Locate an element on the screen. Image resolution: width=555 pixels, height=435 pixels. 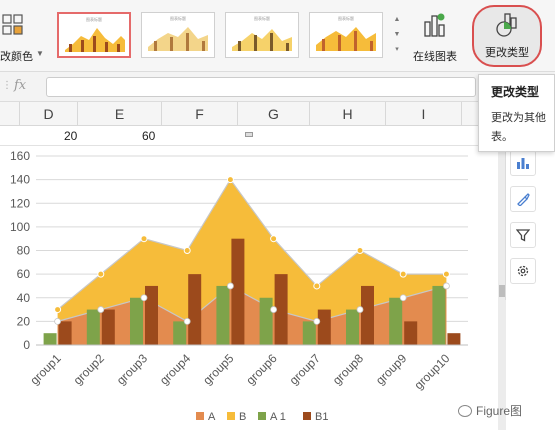
chart-filter-button is located at coordinates (523, 235).